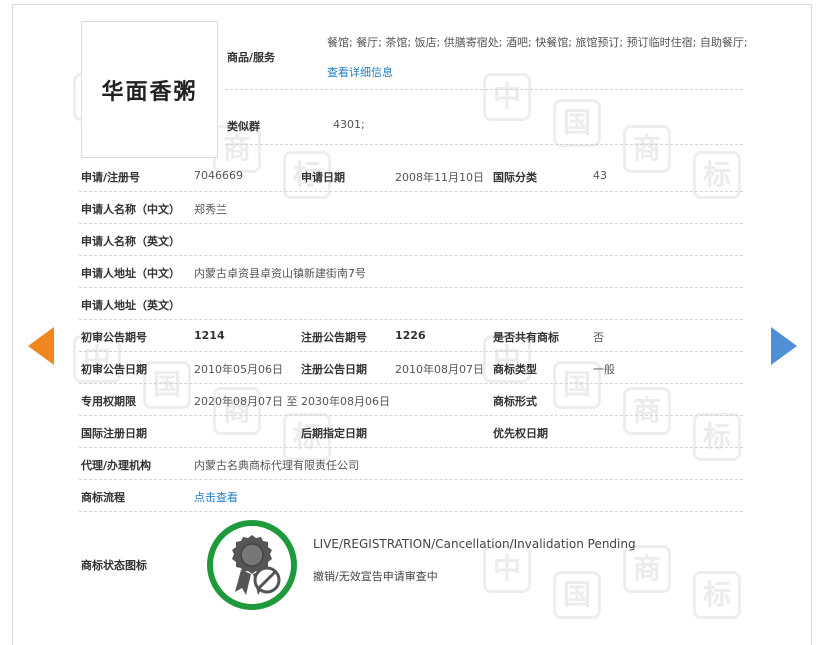 The image size is (832, 645). Describe the element at coordinates (410, 335) in the screenshot. I see `reg-issue-value: 1226` at that location.